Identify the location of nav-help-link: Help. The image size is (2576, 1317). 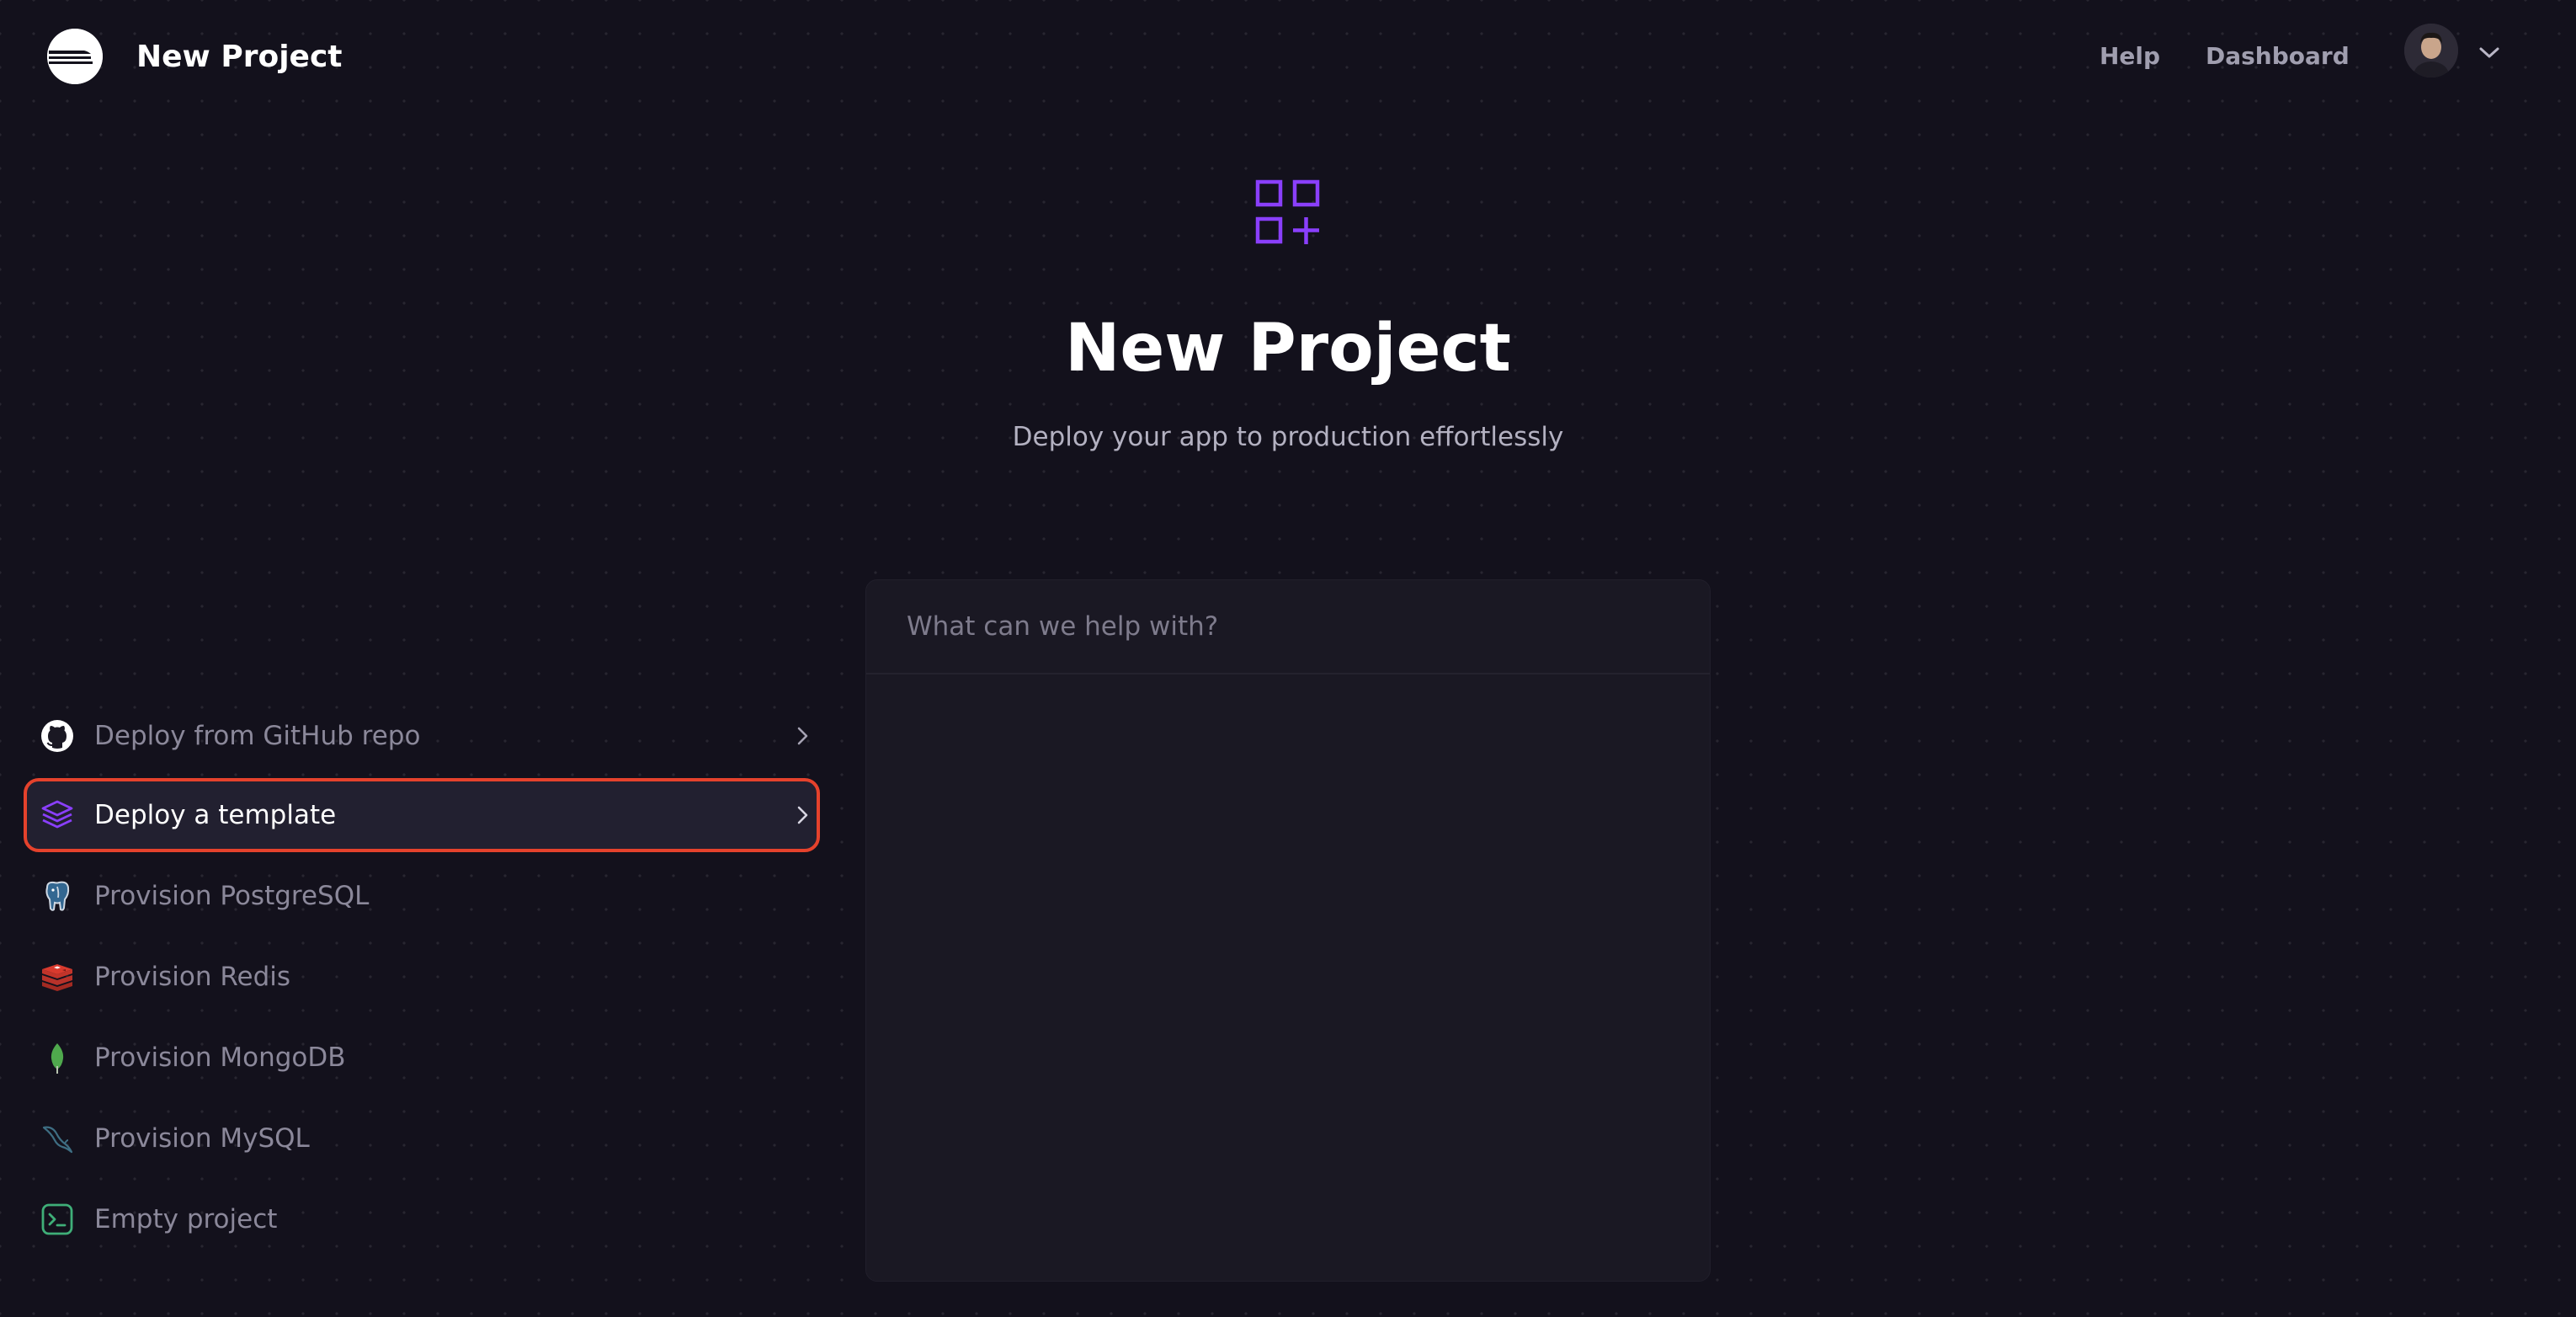
(2130, 57).